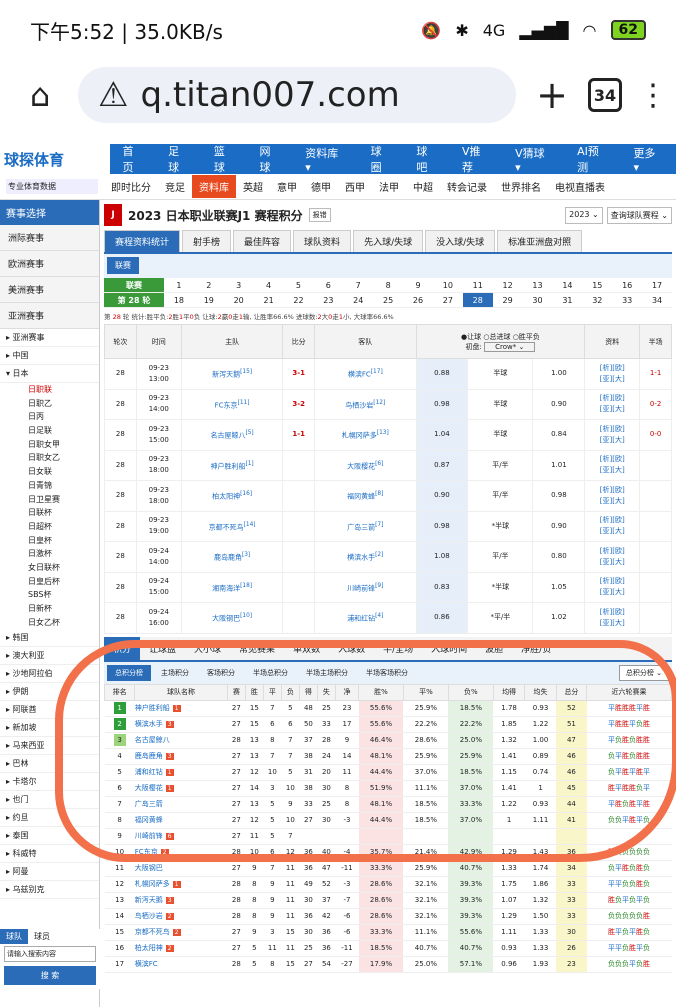  What do you see at coordinates (226, 374) in the screenshot?
I see `home-team: 新泻天鹅` at bounding box center [226, 374].